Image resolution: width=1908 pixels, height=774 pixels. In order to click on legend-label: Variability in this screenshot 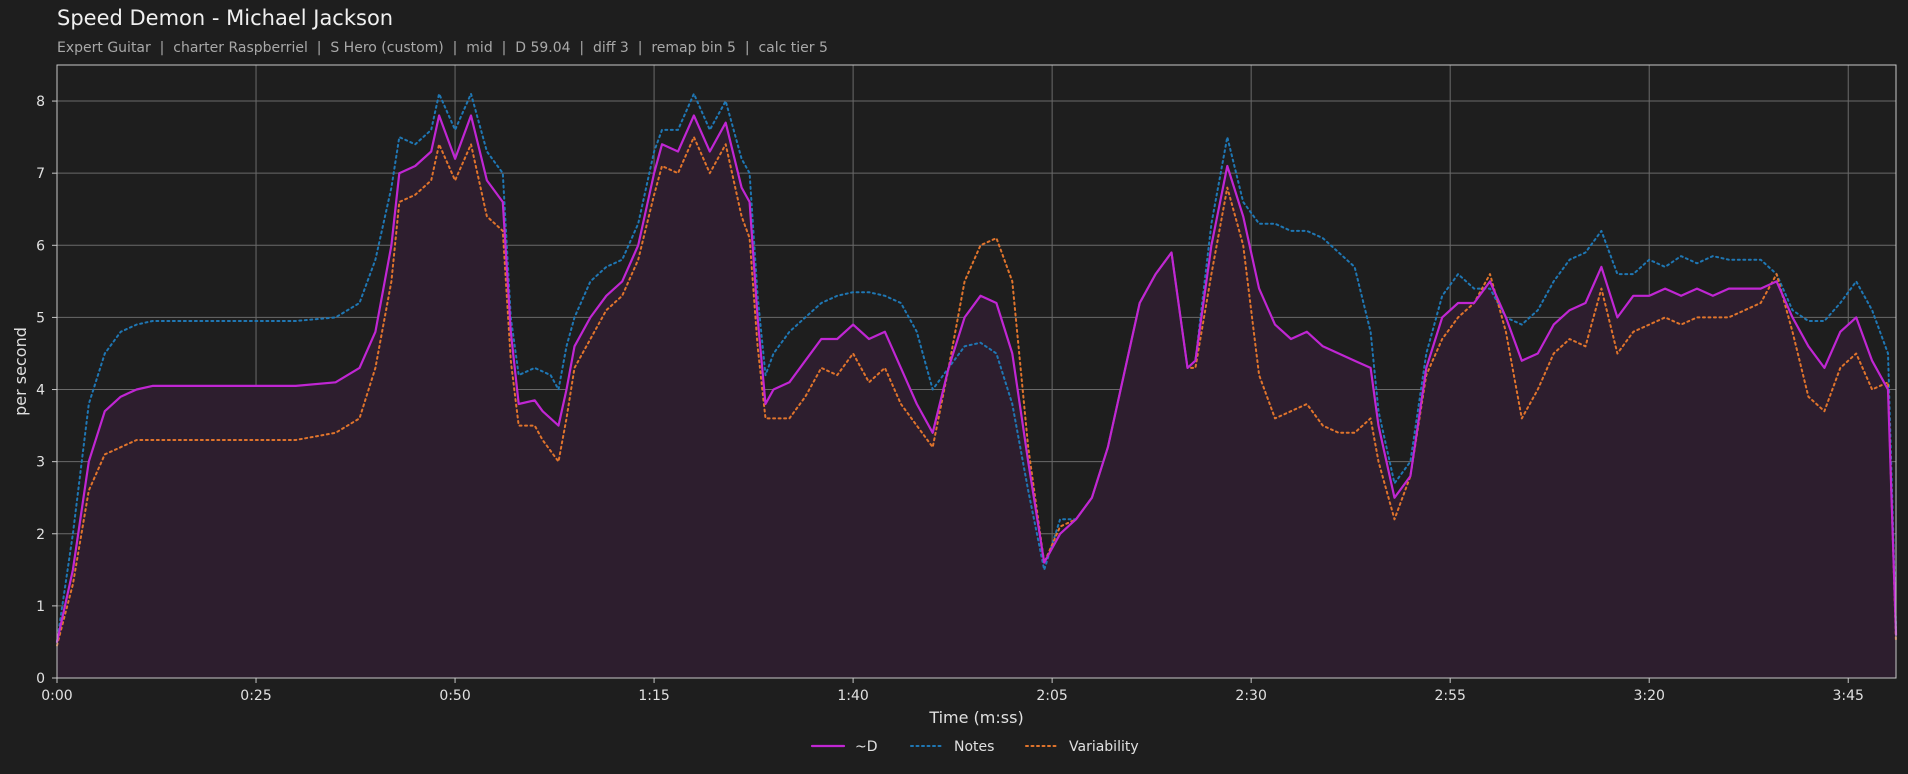, I will do `click(1104, 747)`.